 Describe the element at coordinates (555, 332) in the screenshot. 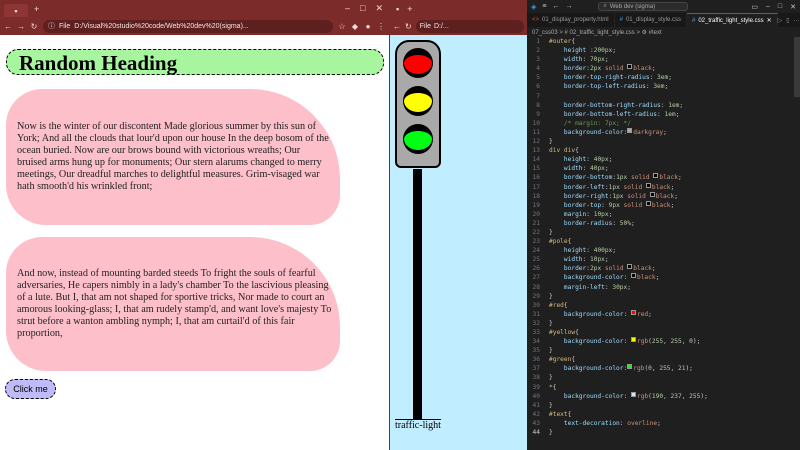

I see `code-line: 33 #yellow{` at that location.